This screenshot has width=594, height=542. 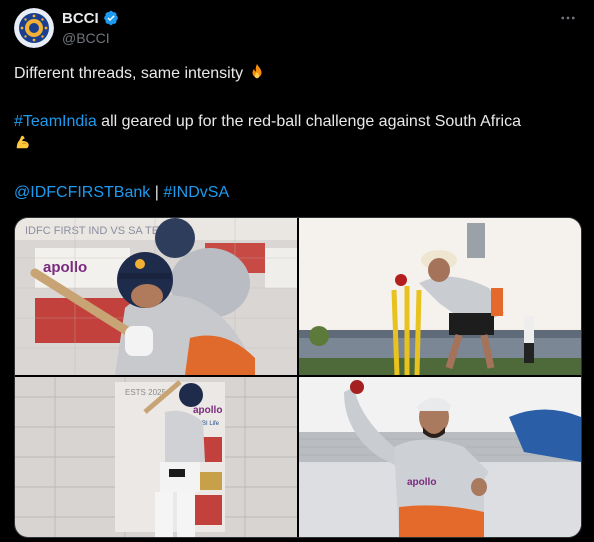 I want to click on author-handle: @BCCI, so click(x=90, y=38).